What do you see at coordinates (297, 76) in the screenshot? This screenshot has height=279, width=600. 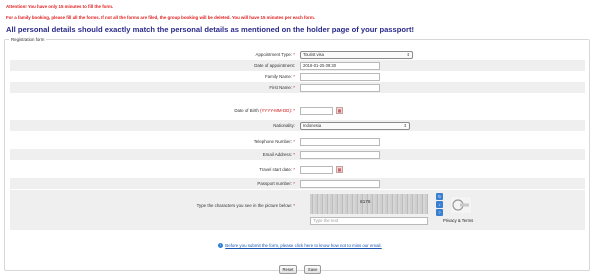 I see `row-family-name: Family Name: *` at bounding box center [297, 76].